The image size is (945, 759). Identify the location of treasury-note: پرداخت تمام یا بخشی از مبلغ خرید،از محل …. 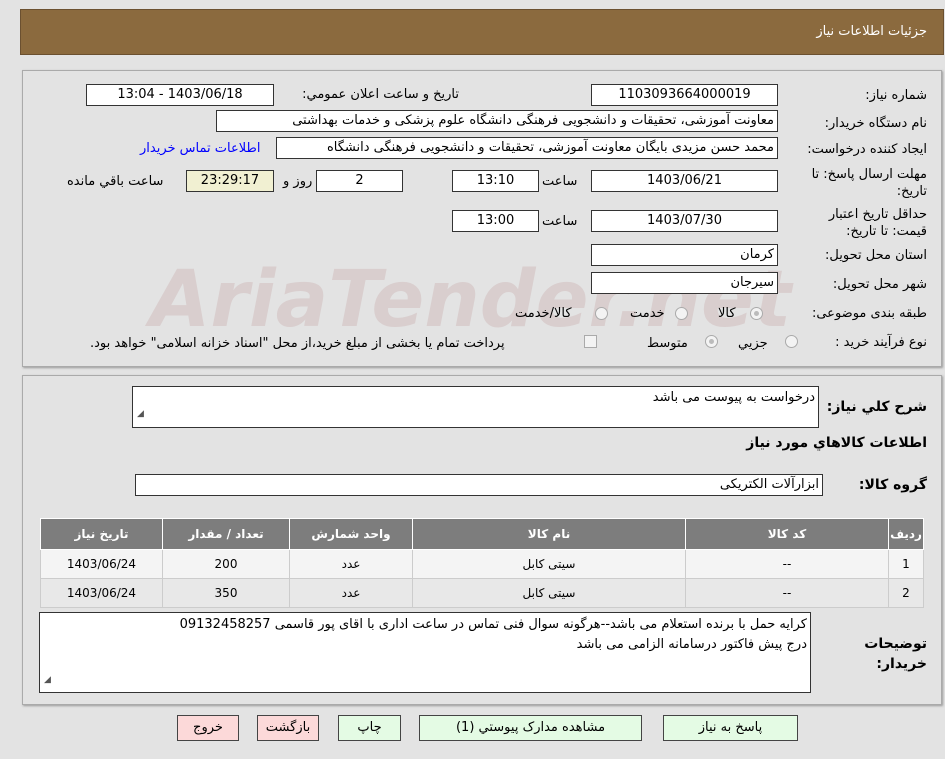
(297, 343).